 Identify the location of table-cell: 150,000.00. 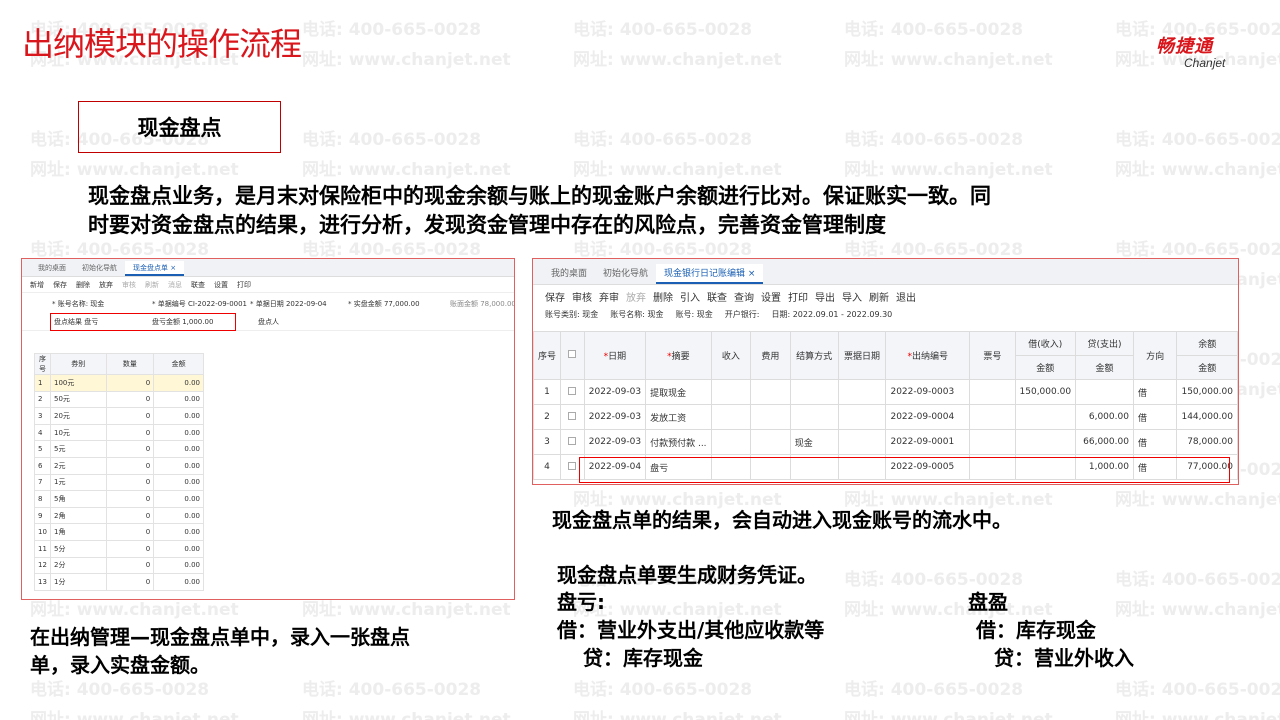
(1045, 392).